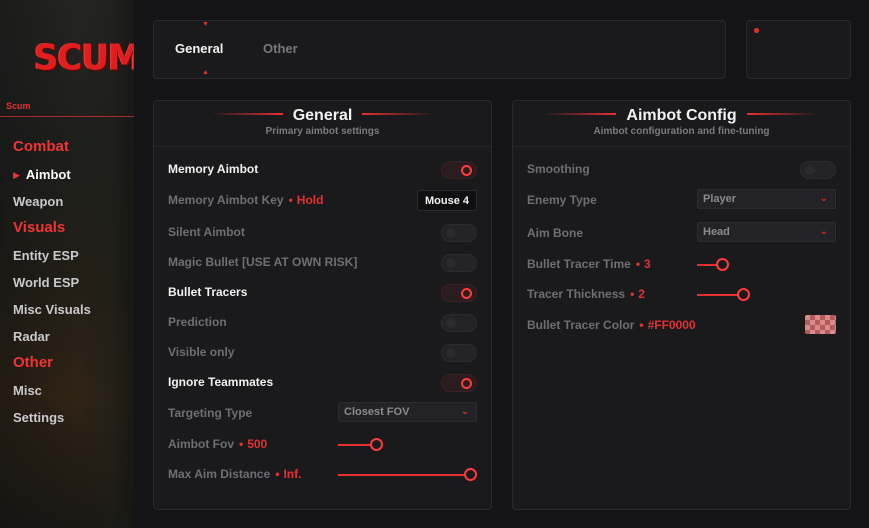 The image size is (869, 528). I want to click on slider-value: Inf., so click(292, 474).